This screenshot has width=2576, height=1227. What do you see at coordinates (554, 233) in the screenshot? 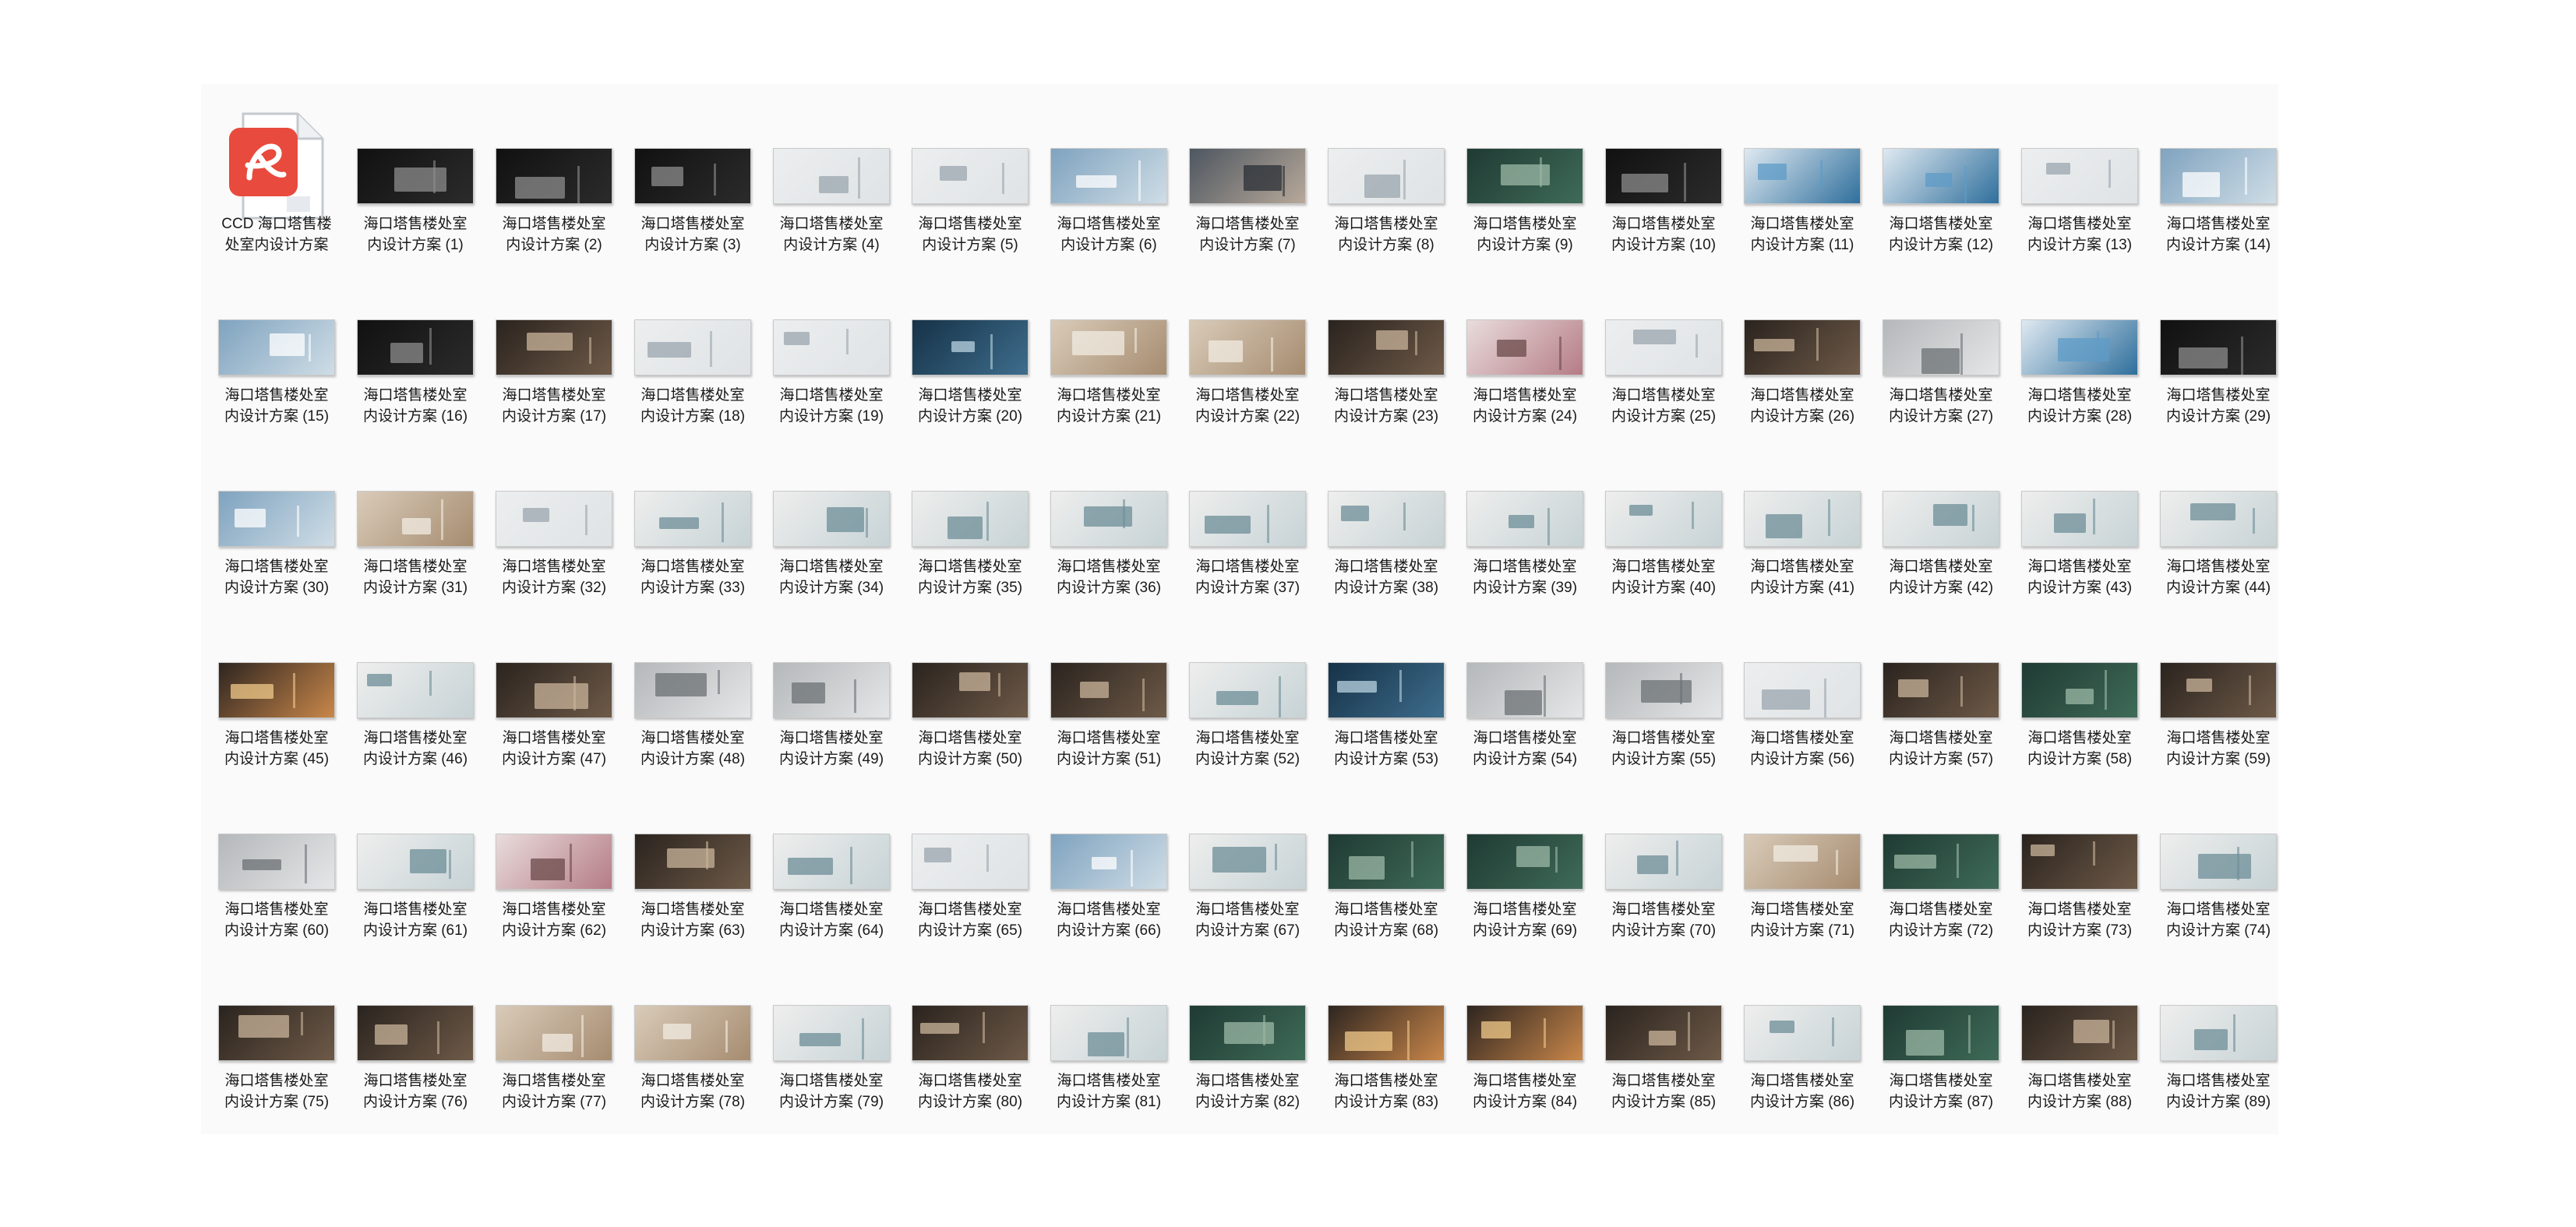
I see `image-file-item: 海口塔售楼处室 内设计方案 (2)` at bounding box center [554, 233].